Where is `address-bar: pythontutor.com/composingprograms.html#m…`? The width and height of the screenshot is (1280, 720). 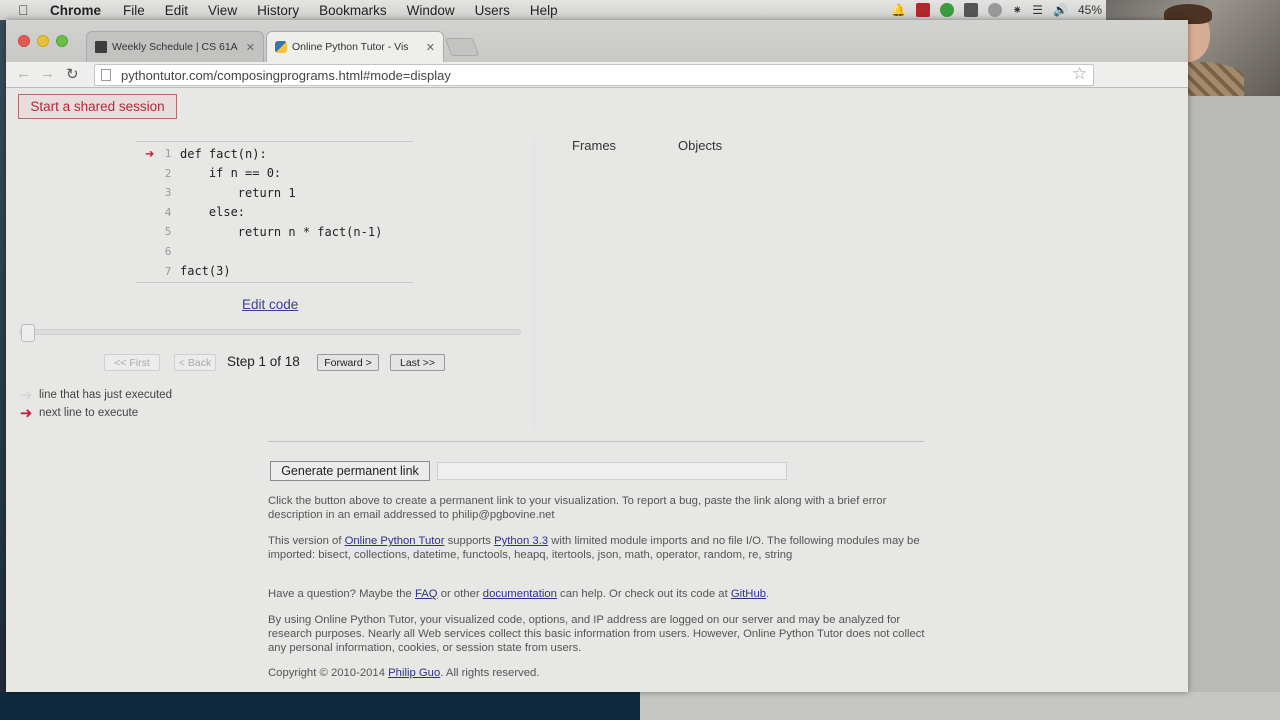 address-bar: pythontutor.com/composingprograms.html#m… is located at coordinates (594, 75).